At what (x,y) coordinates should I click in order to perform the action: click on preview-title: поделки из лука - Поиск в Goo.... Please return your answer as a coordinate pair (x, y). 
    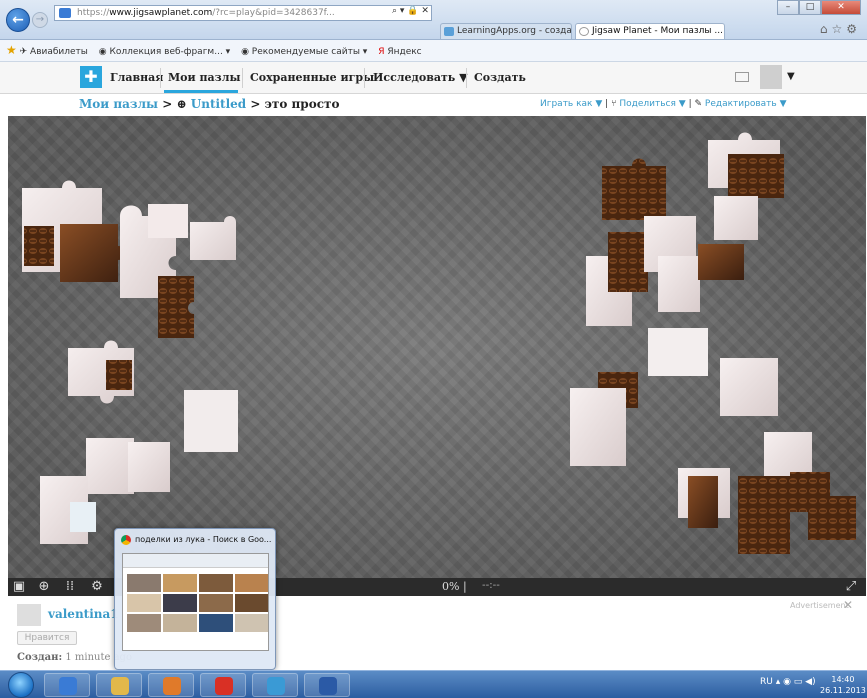
    Looking at the image, I should click on (203, 539).